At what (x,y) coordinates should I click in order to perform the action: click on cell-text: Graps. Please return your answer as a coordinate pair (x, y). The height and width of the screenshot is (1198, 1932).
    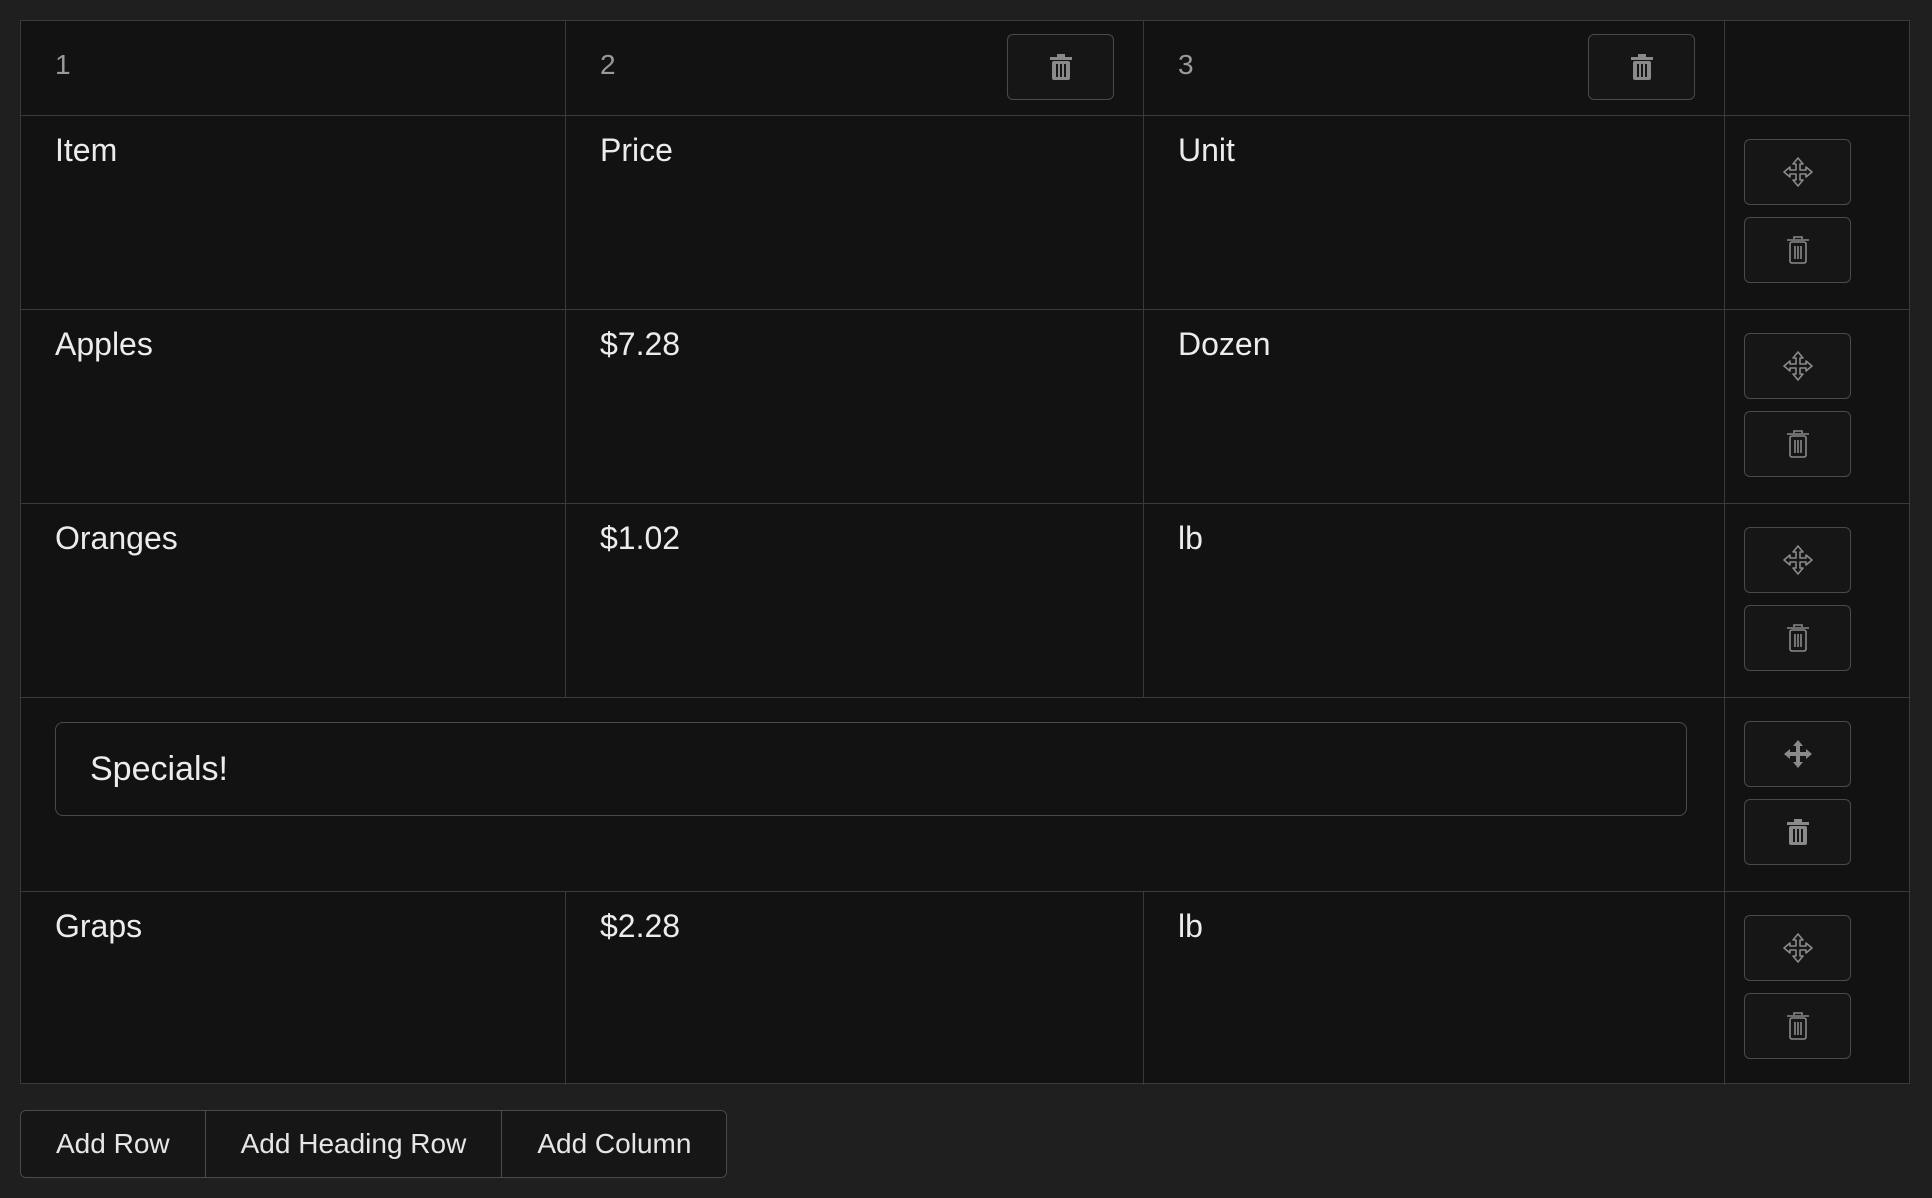
    Looking at the image, I should click on (99, 926).